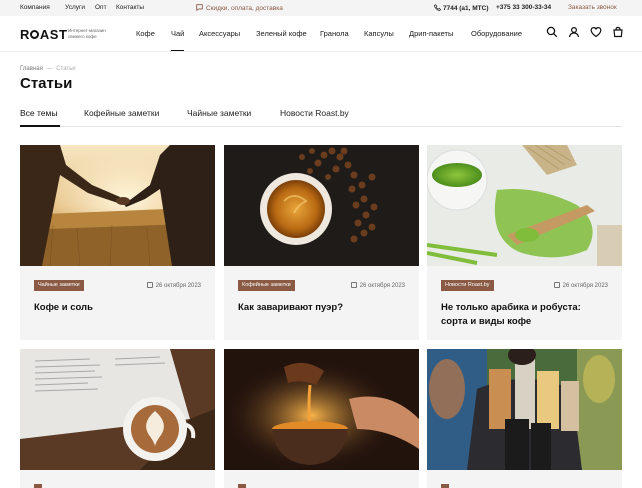 The height and width of the screenshot is (488, 642). I want to click on topbar-link-services: Услуги, so click(75, 7).